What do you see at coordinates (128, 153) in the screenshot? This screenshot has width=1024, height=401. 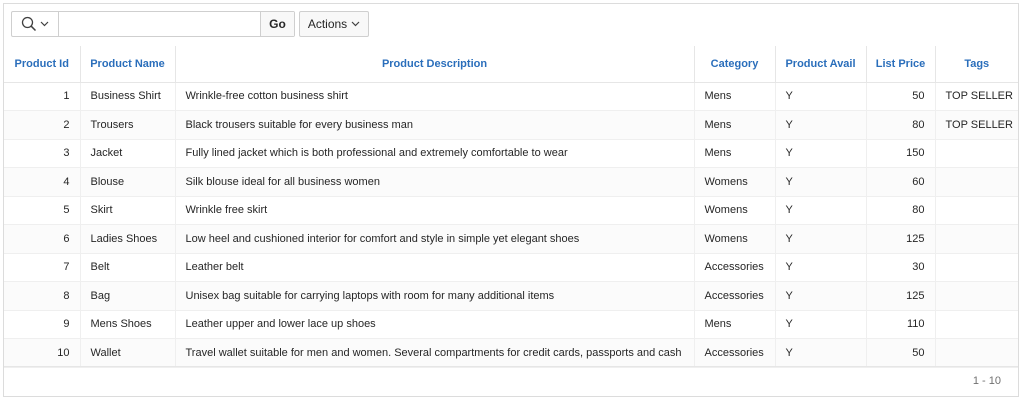 I see `cell-product-name: Jacket` at bounding box center [128, 153].